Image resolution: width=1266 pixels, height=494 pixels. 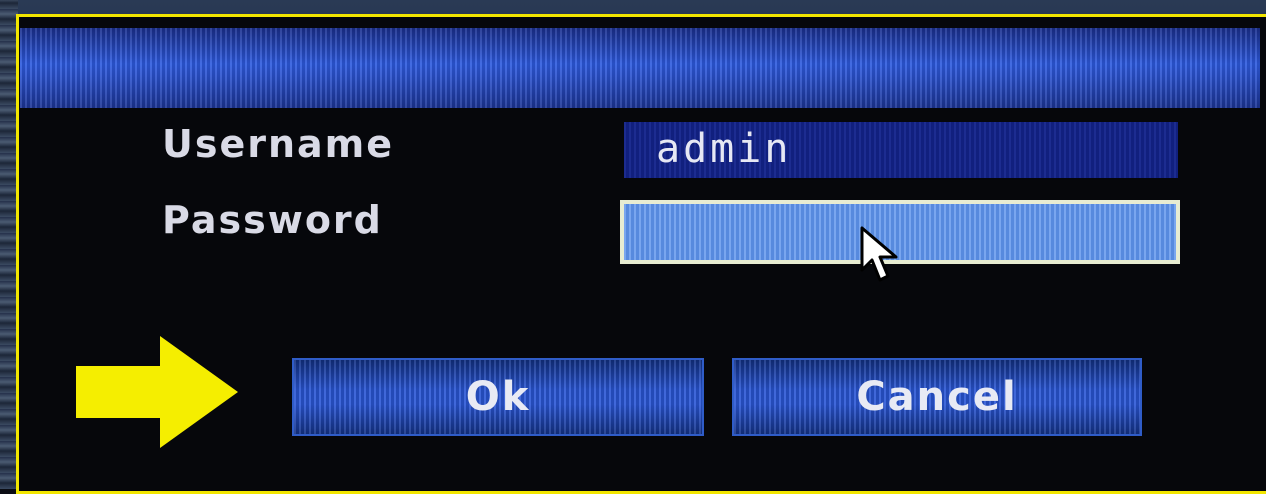 What do you see at coordinates (278, 144) in the screenshot?
I see `username-label: Username` at bounding box center [278, 144].